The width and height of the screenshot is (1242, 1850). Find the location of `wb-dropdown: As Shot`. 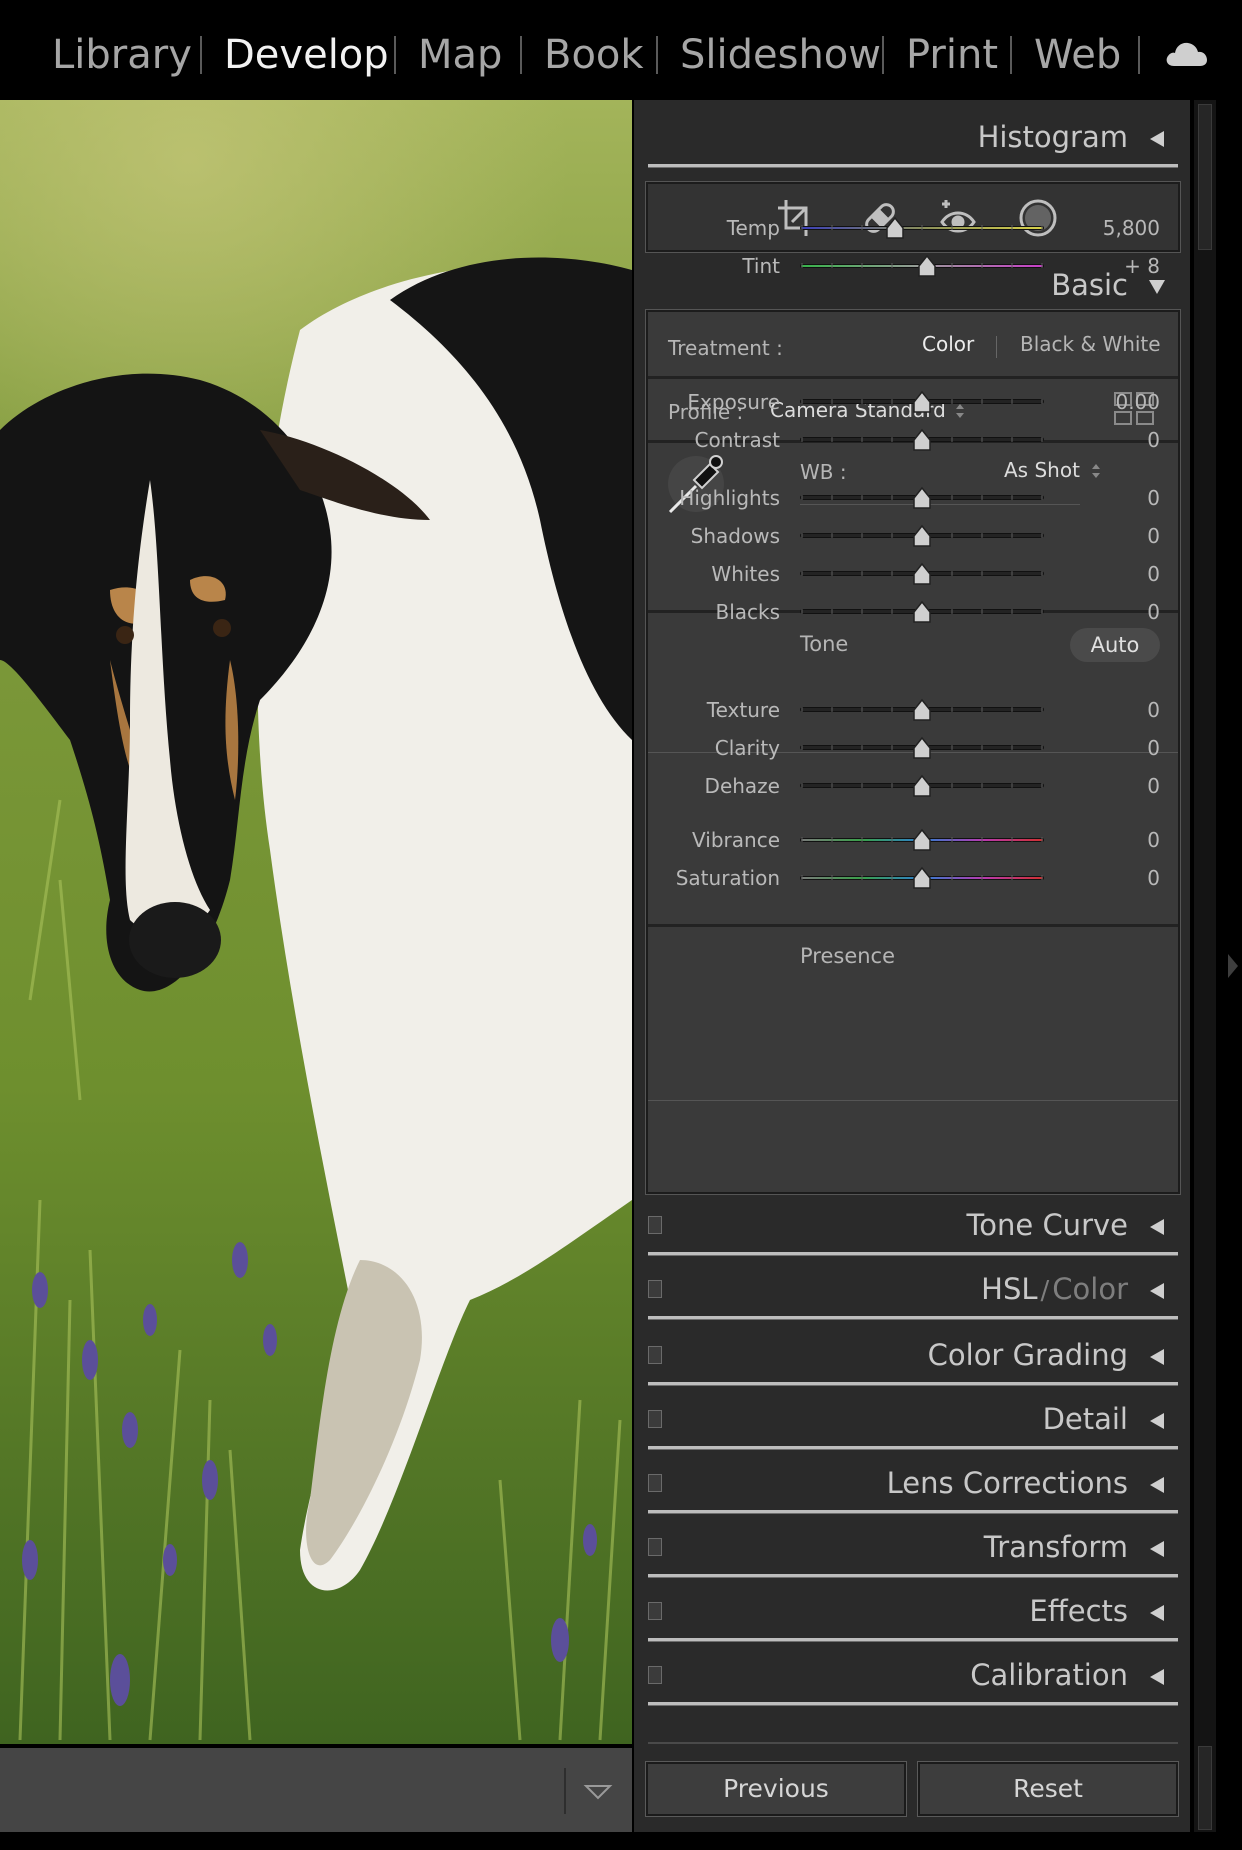

wb-dropdown: As Shot is located at coordinates (1042, 470).